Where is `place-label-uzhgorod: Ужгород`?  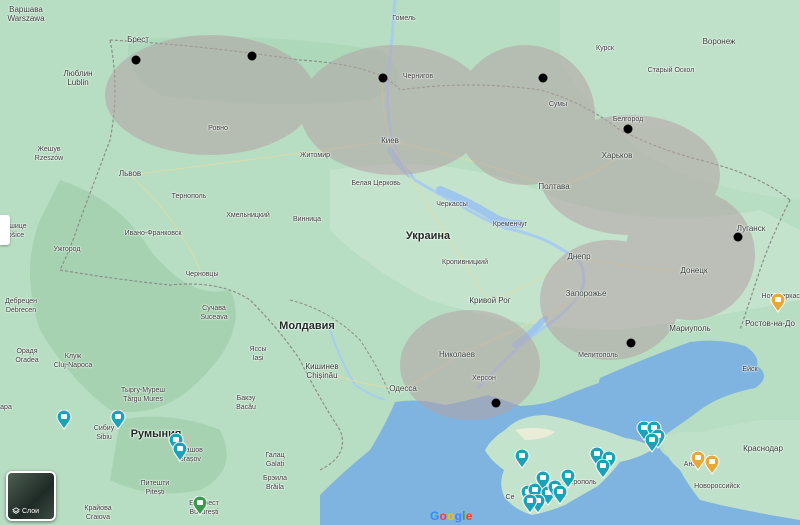
place-label-uzhgorod: Ужгород is located at coordinates (67, 249).